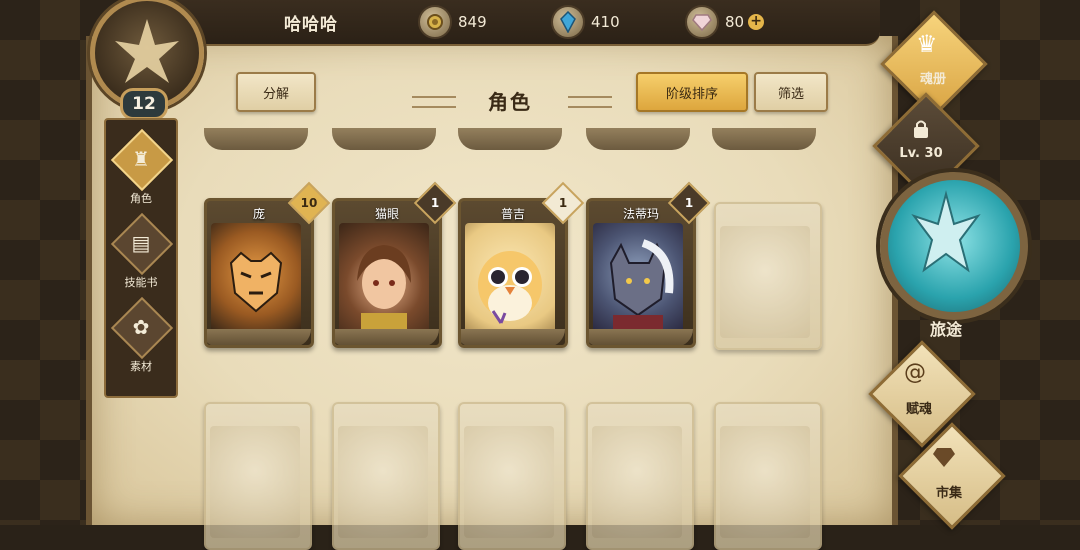  I want to click on market-label: 市集, so click(948, 493).